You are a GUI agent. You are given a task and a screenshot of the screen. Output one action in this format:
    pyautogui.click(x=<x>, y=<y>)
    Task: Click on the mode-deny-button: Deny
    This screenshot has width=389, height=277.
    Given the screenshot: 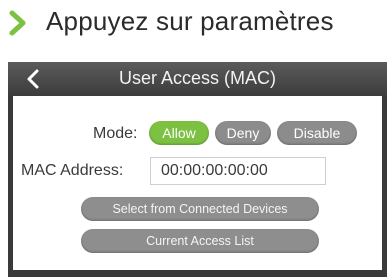 What is the action you would take?
    pyautogui.click(x=243, y=133)
    